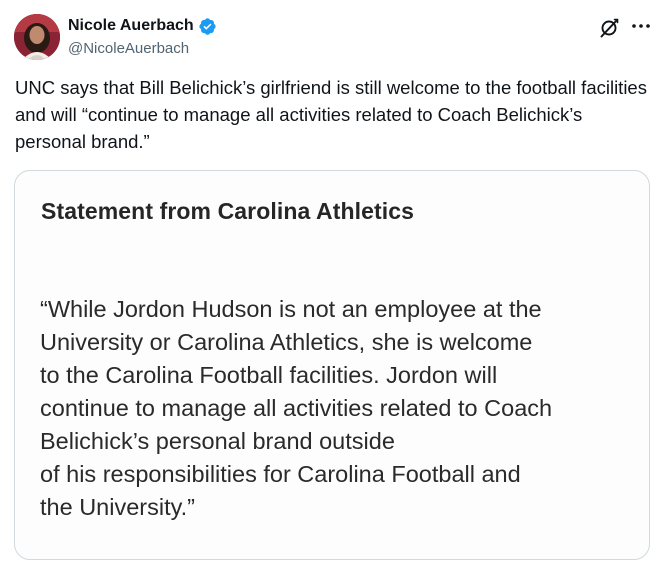 The image size is (671, 573). What do you see at coordinates (128, 48) in the screenshot?
I see `author-handle: @NicoleAuerbach` at bounding box center [128, 48].